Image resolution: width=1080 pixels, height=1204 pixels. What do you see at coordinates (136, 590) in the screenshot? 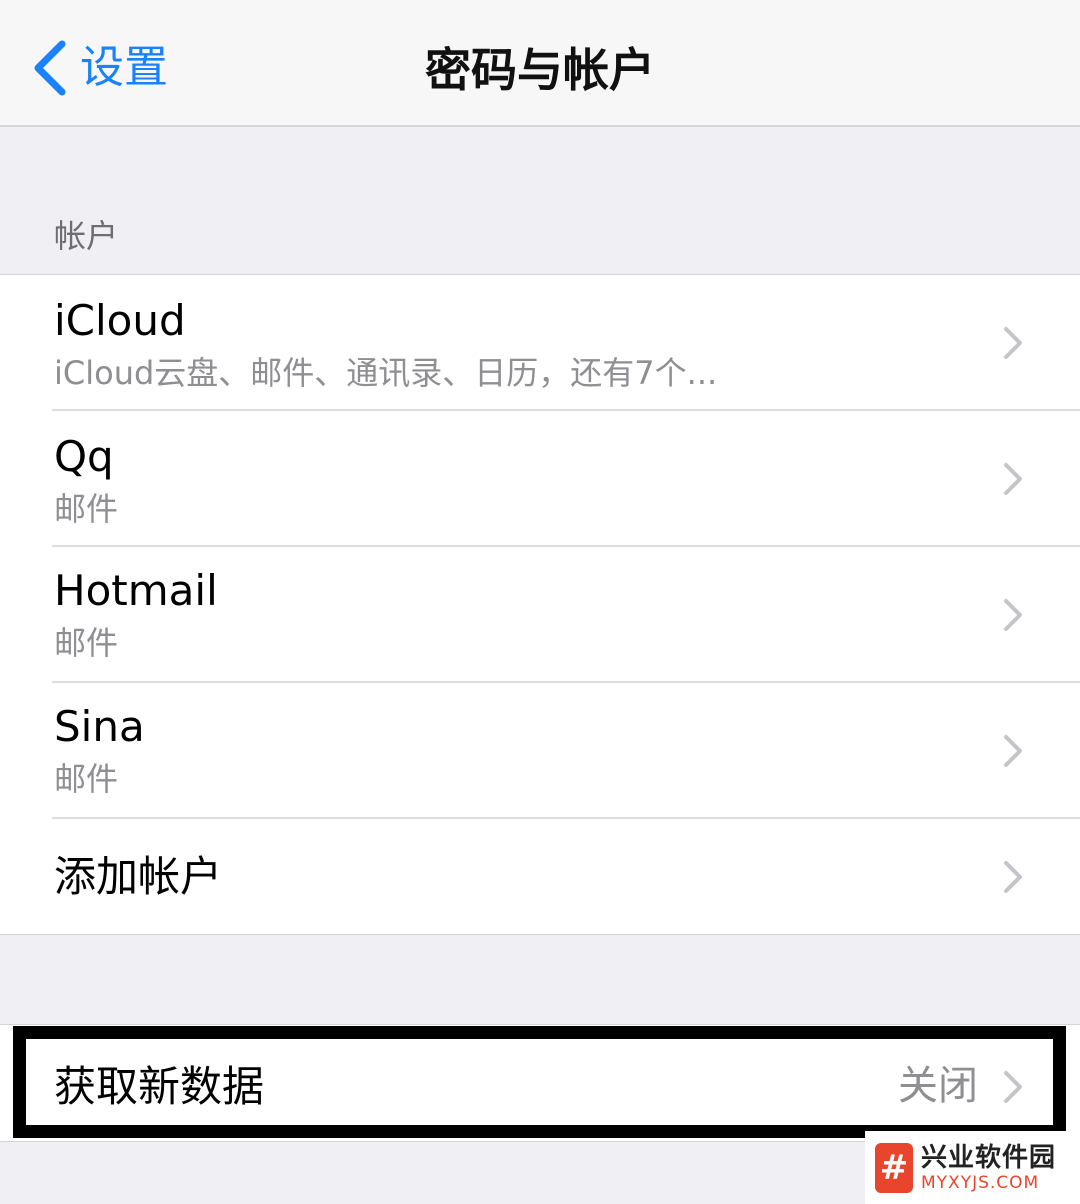
I see `account-title: Hotmail` at bounding box center [136, 590].